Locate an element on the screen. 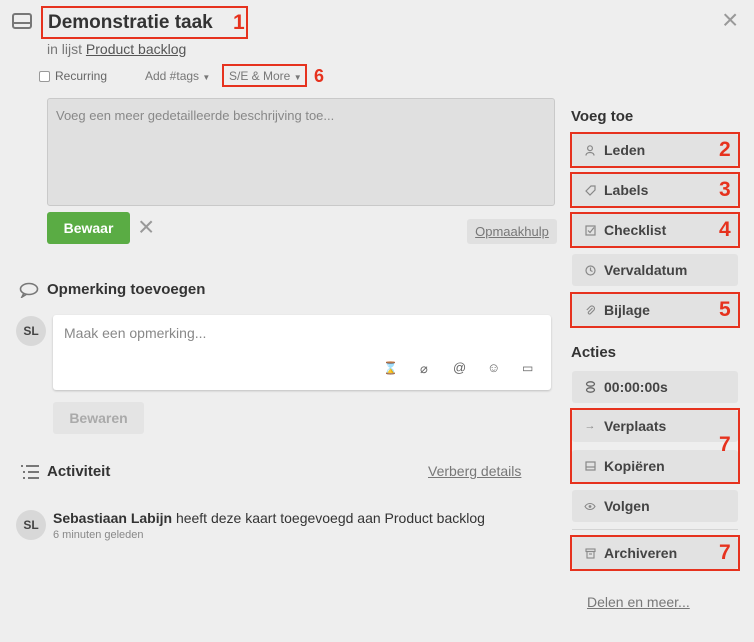 This screenshot has width=754, height=642. clock-icon is located at coordinates (590, 270).